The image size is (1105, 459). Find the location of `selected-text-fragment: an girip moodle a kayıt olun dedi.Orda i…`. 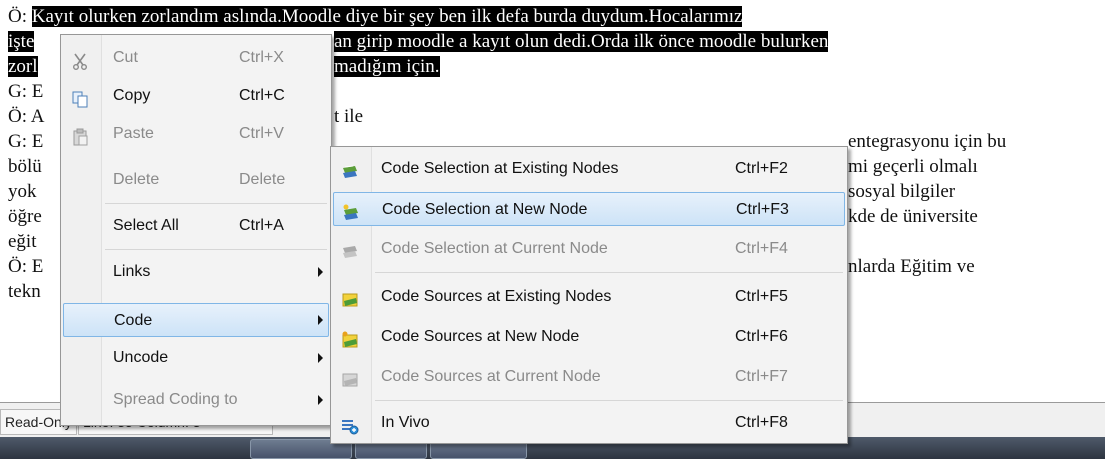

selected-text-fragment: an girip moodle a kayıt olun dedi.Orda i… is located at coordinates (581, 41).